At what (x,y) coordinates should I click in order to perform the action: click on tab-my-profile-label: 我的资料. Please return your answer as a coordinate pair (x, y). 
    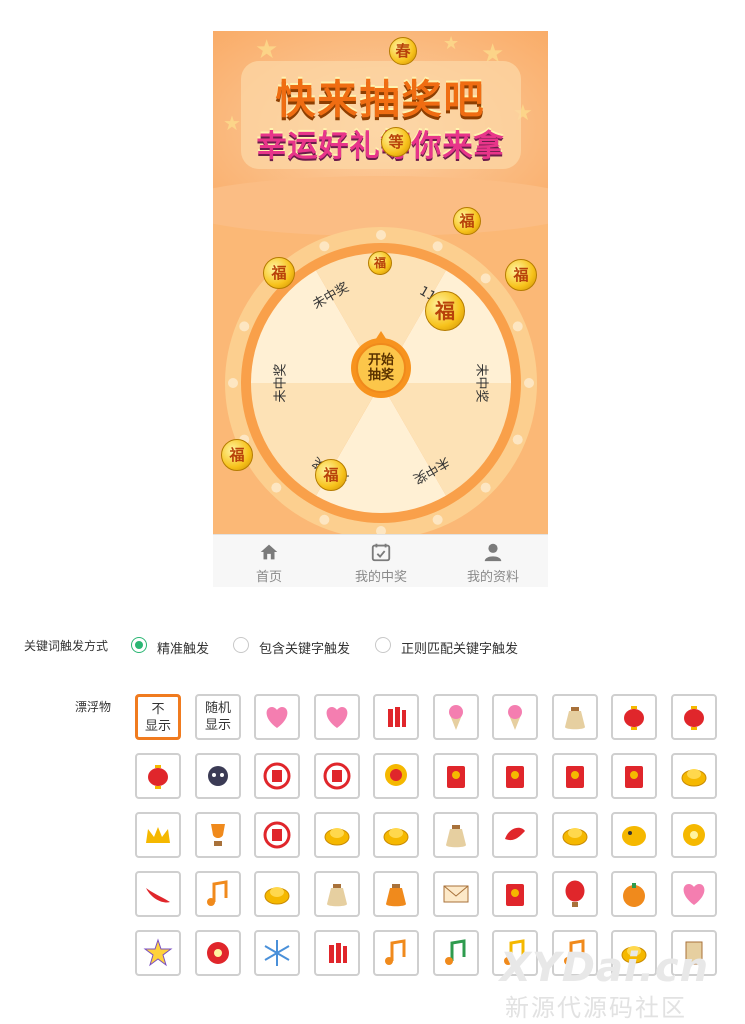
    Looking at the image, I should click on (492, 577).